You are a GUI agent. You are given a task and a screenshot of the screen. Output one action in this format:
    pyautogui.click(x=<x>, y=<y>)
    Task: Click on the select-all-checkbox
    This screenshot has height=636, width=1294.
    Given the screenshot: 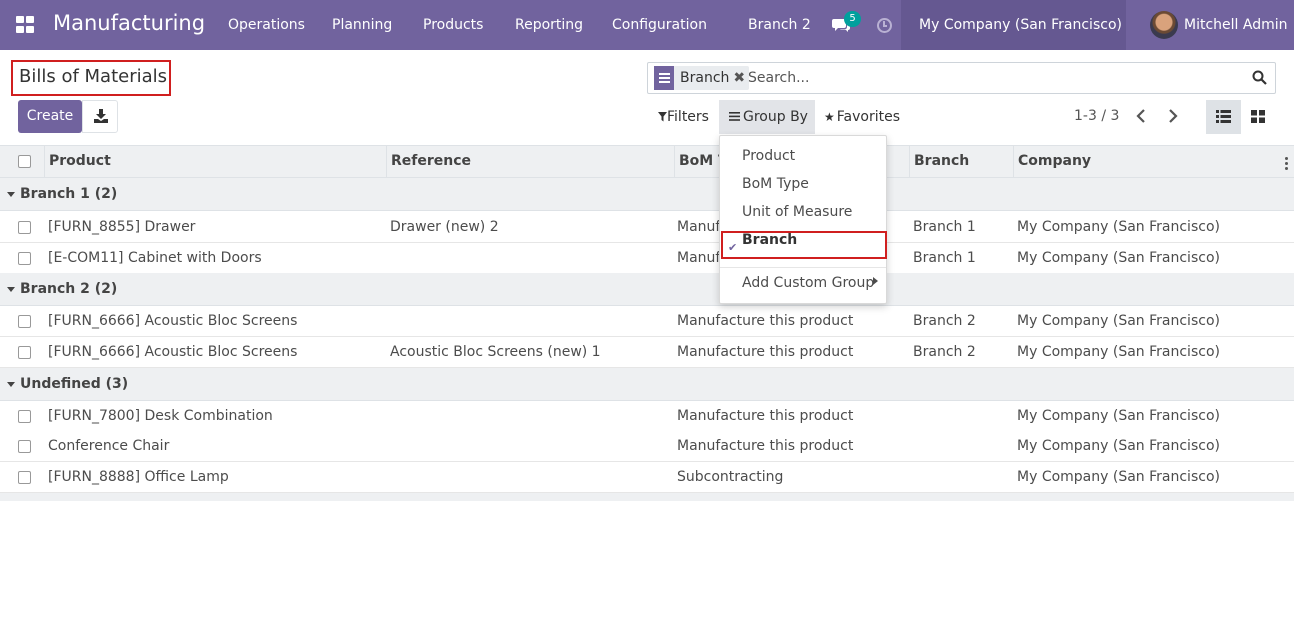 What is the action you would take?
    pyautogui.click(x=24, y=161)
    